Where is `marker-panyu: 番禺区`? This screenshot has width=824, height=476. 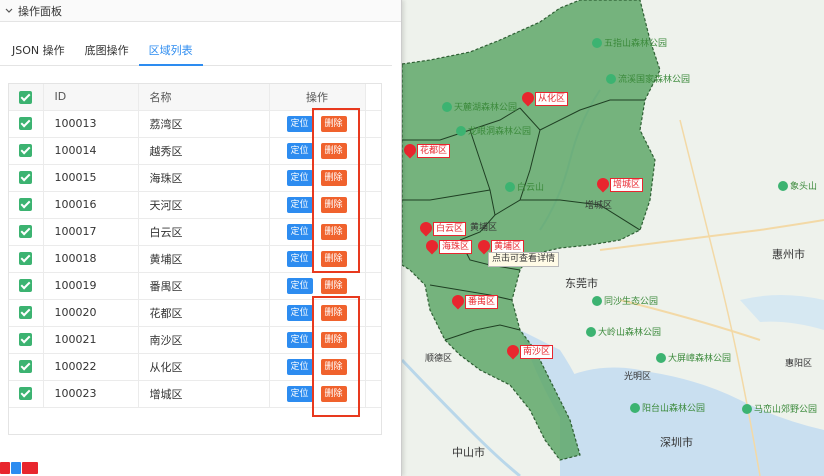
marker-panyu: 番禺区 is located at coordinates (475, 302).